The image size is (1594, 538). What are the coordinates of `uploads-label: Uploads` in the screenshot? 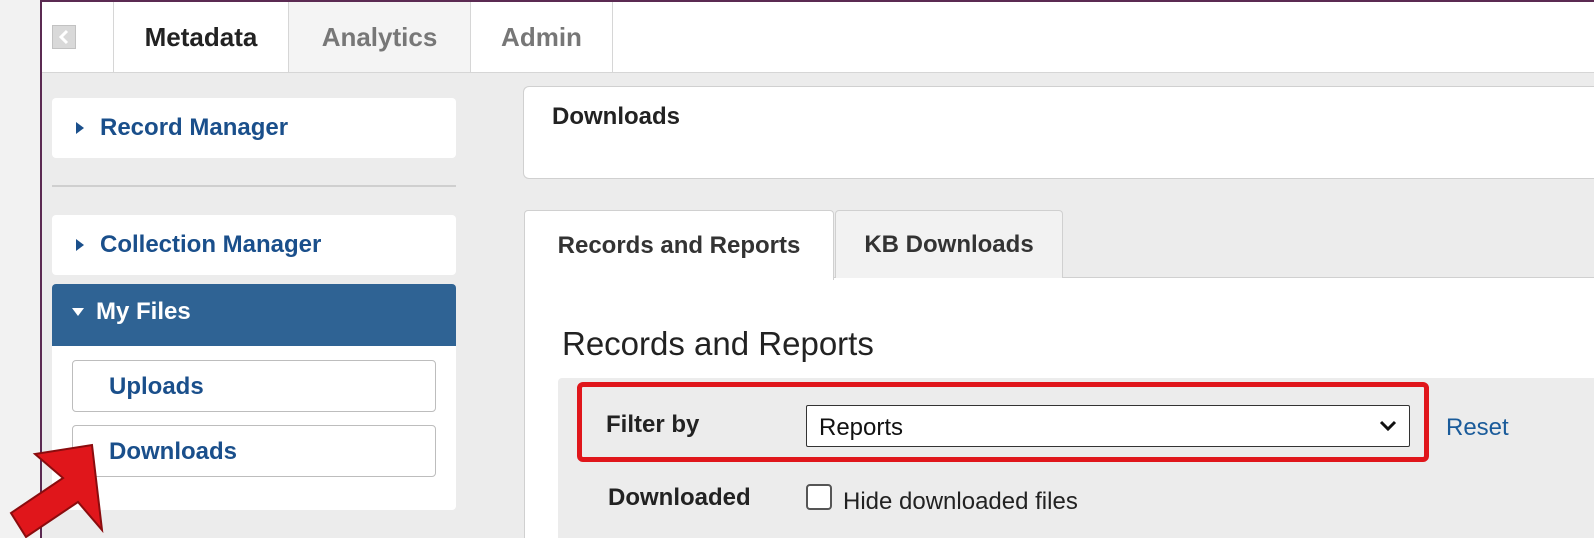 It's located at (156, 386).